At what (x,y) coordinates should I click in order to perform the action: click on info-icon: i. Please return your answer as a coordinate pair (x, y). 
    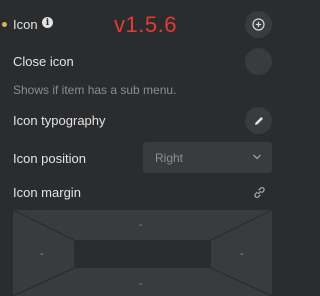
    Looking at the image, I should click on (47, 22).